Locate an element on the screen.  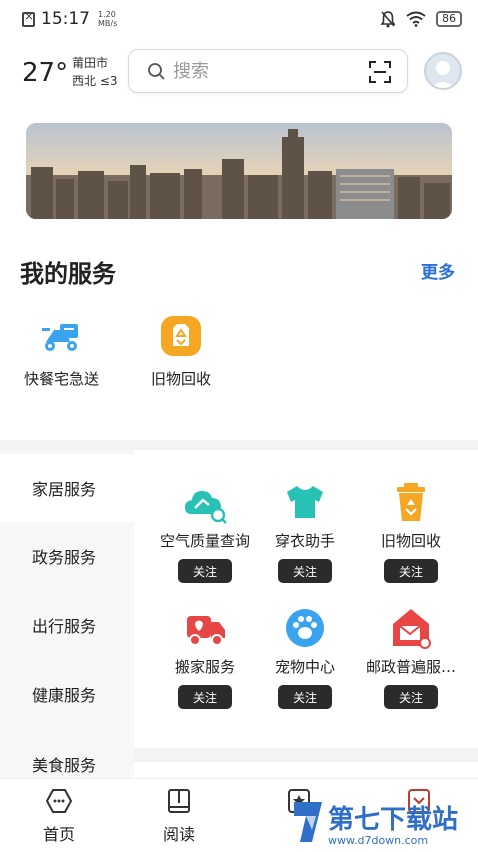
service-name: 穿衣助手 is located at coordinates (304, 541).